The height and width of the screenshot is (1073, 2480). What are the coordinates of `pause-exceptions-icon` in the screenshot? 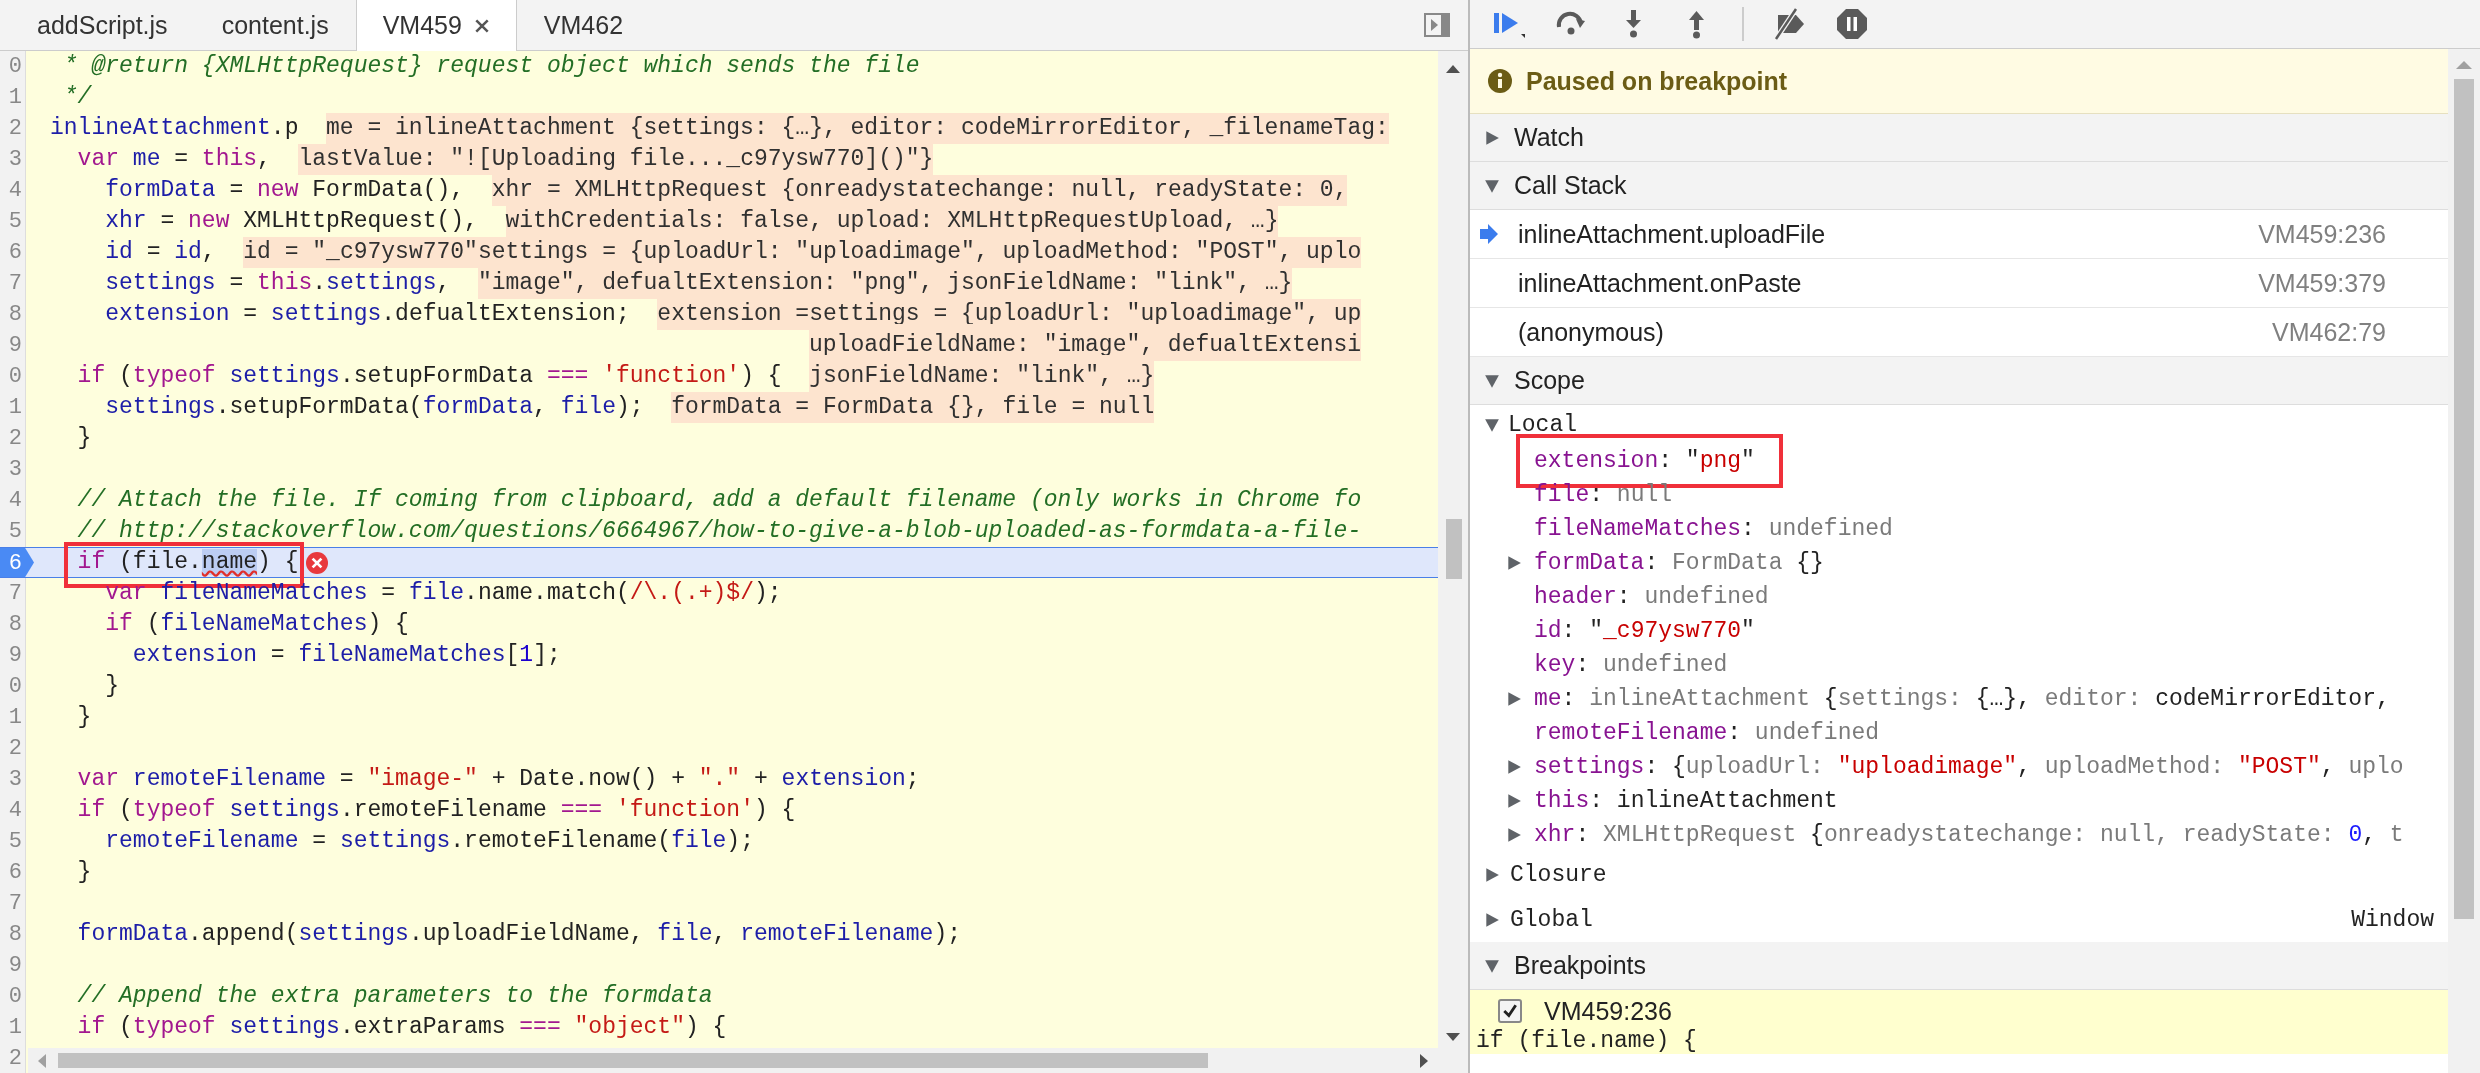 It's located at (1852, 24).